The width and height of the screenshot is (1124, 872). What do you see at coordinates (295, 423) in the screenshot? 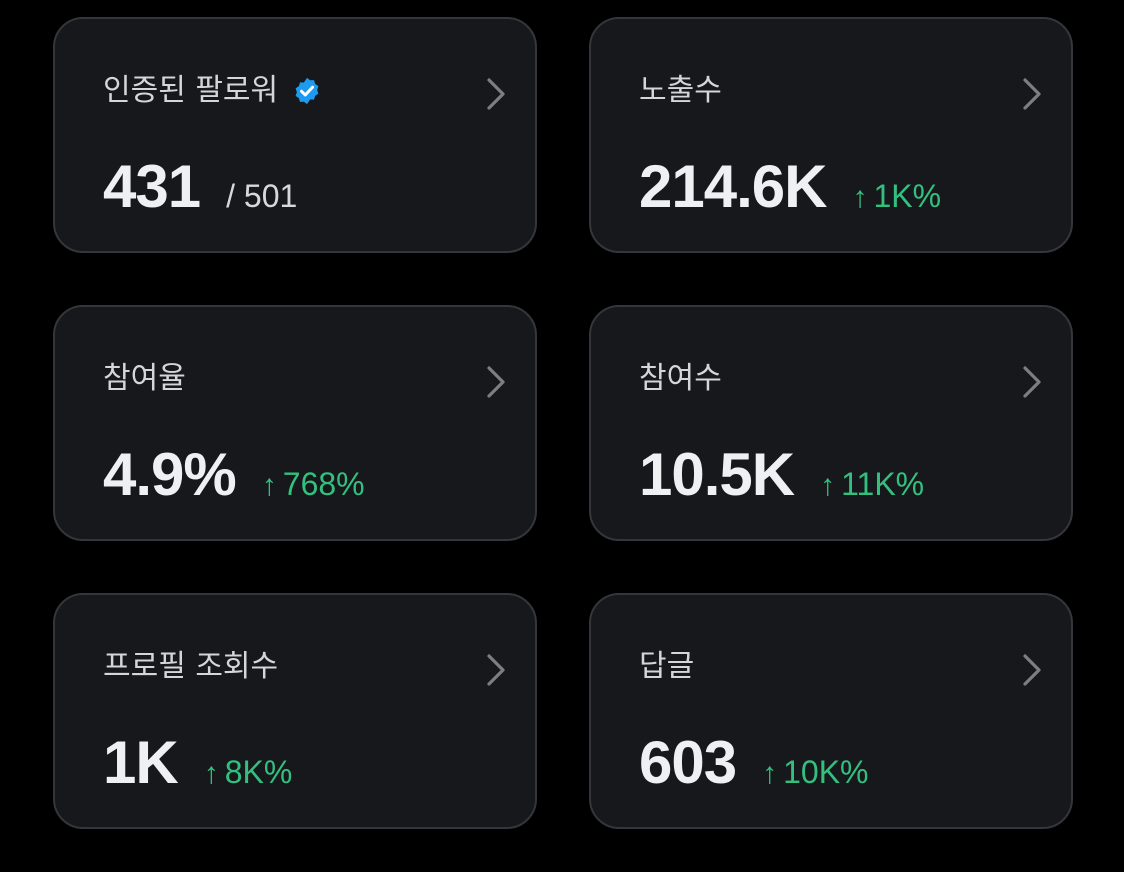
I see `card-engagement-rate: 참여율 4.9% ↑ 768%` at bounding box center [295, 423].